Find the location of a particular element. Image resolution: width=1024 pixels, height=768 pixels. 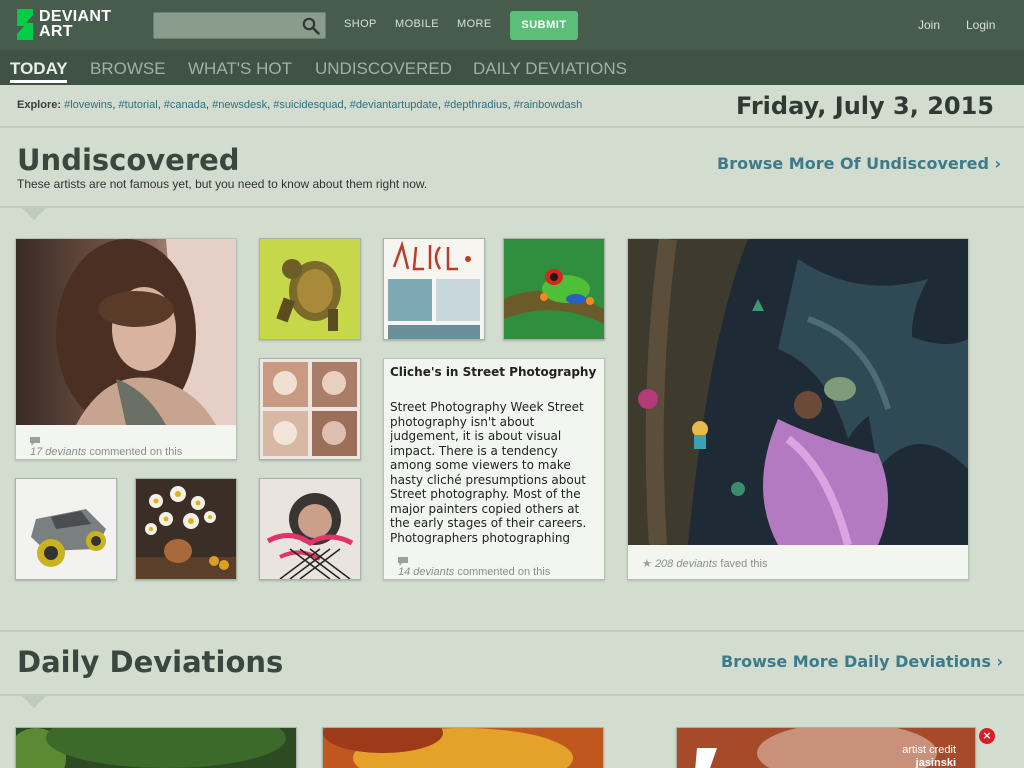

logo-wordmark: DEVIANT ART is located at coordinates (75, 24).